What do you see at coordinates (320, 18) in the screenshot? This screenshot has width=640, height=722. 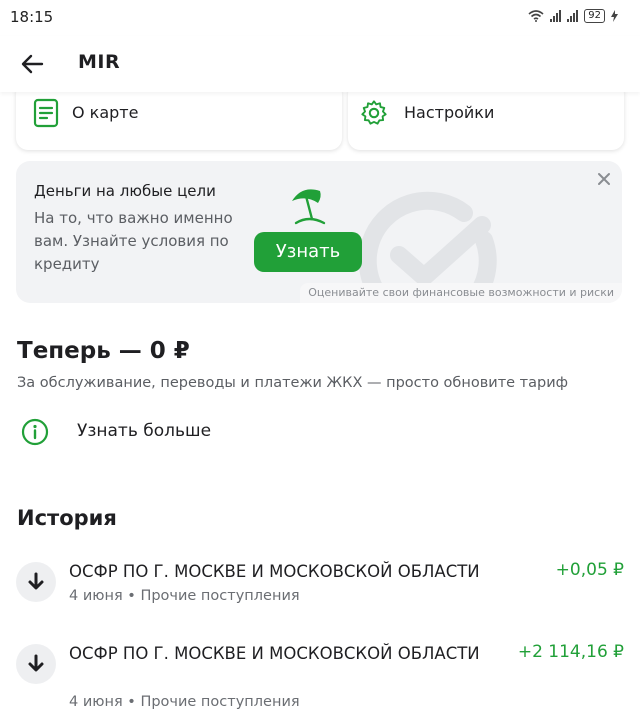 I see `status-bar: 18:15 92` at bounding box center [320, 18].